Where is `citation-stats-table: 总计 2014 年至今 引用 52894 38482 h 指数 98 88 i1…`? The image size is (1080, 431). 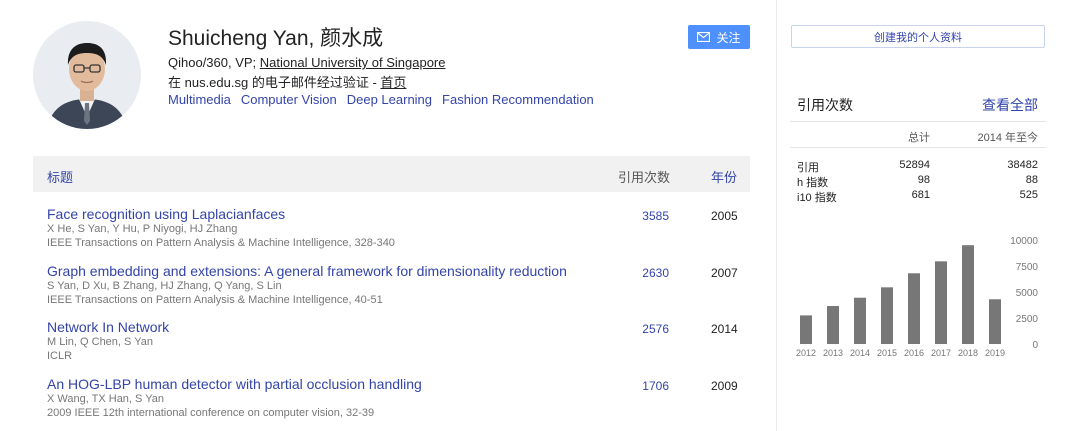 citation-stats-table: 总计 2014 年至今 引用 52894 38482 h 指数 98 88 i1… is located at coordinates (918, 163).